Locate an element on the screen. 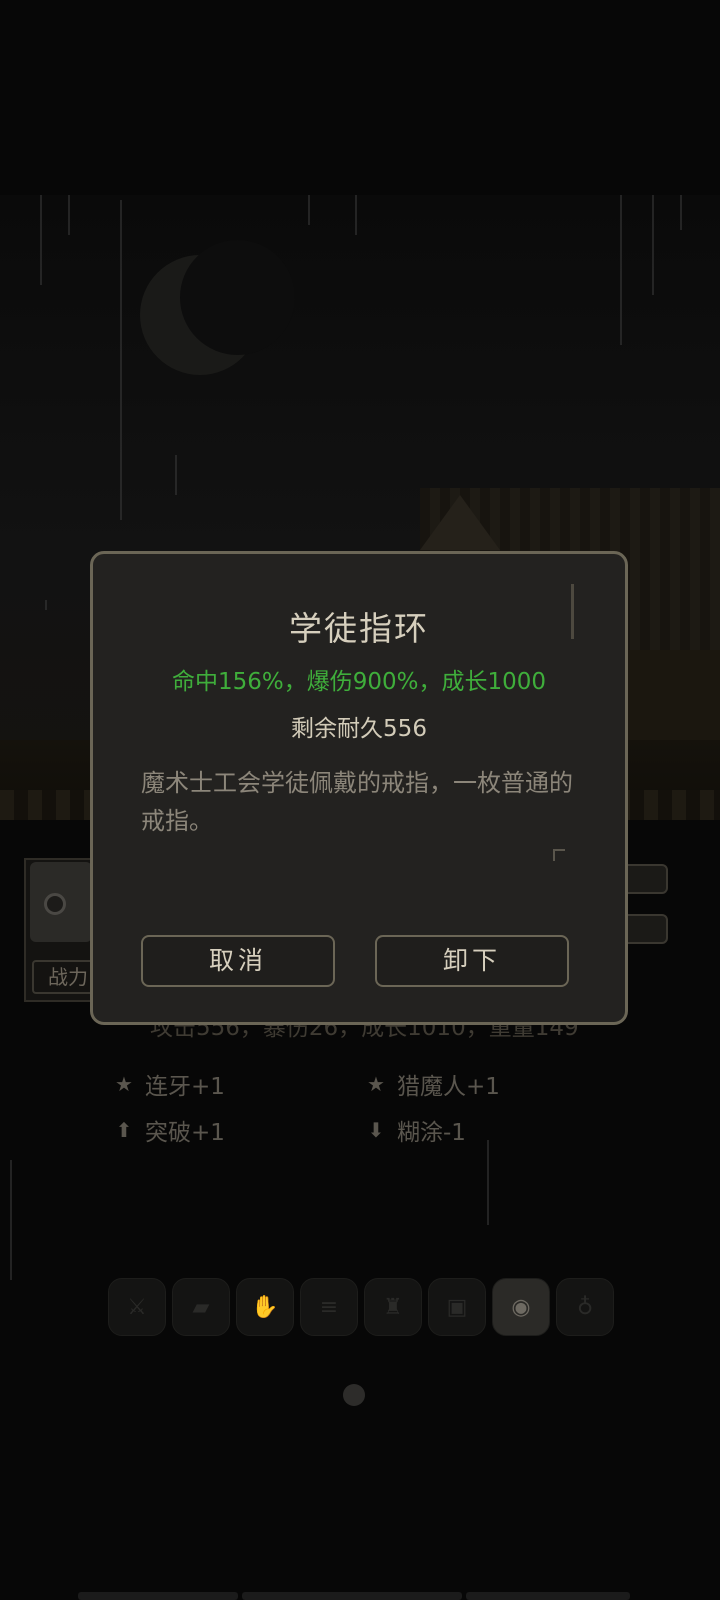  eye-icon is located at coordinates (55, 904).